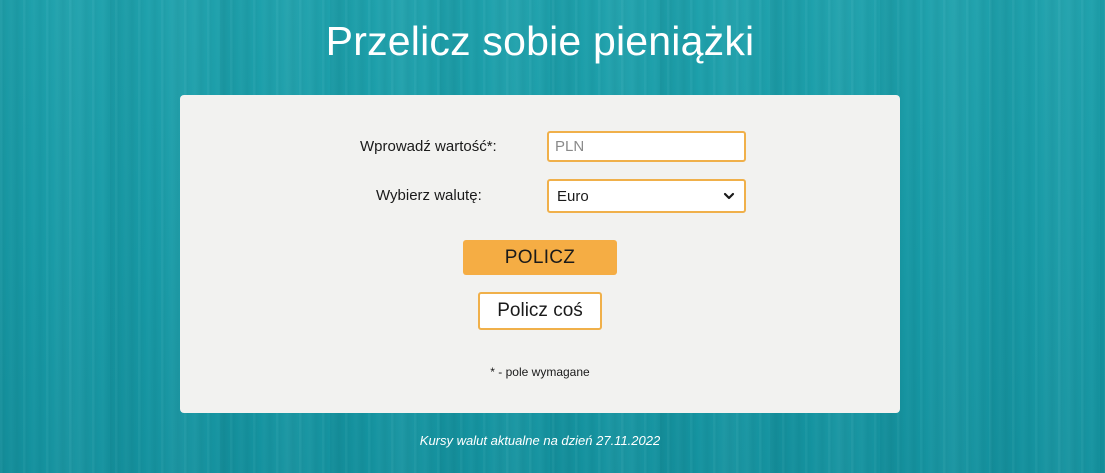  I want to click on currency-label: Wybierz walutę:, so click(429, 195).